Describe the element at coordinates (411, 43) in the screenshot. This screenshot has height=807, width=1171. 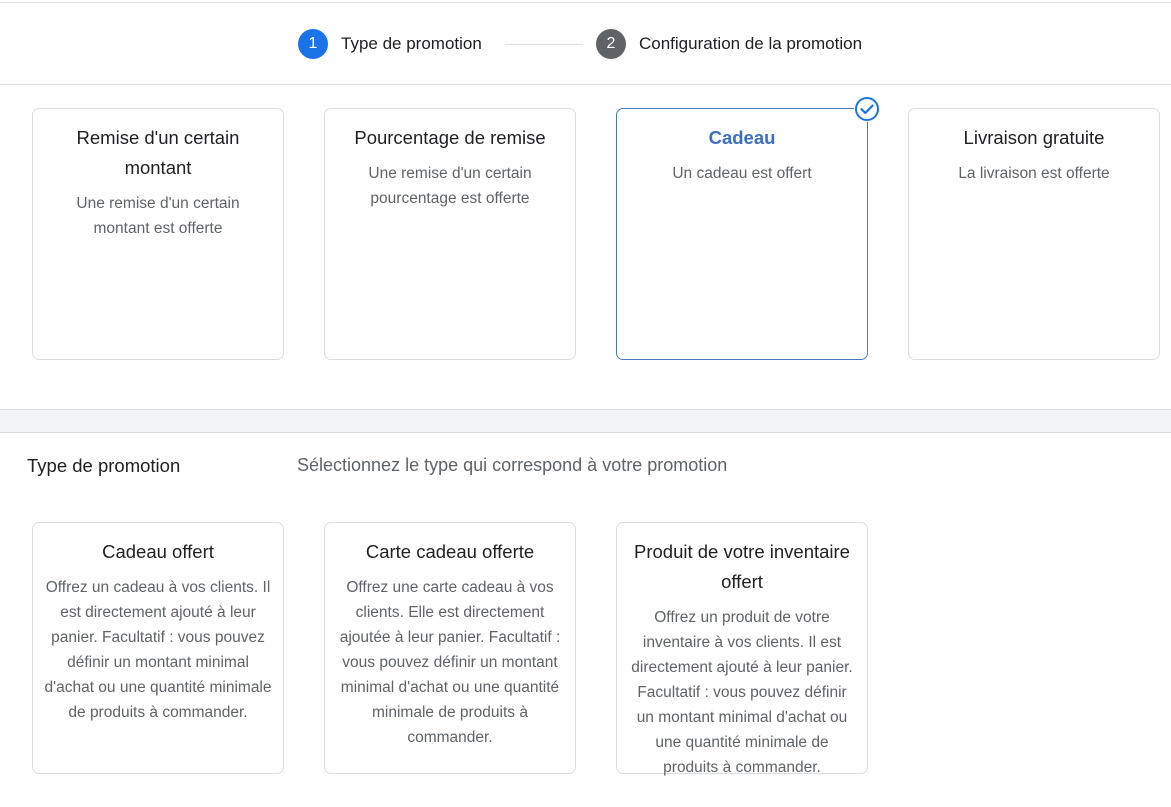
I see `step-label: Type de promotion` at that location.